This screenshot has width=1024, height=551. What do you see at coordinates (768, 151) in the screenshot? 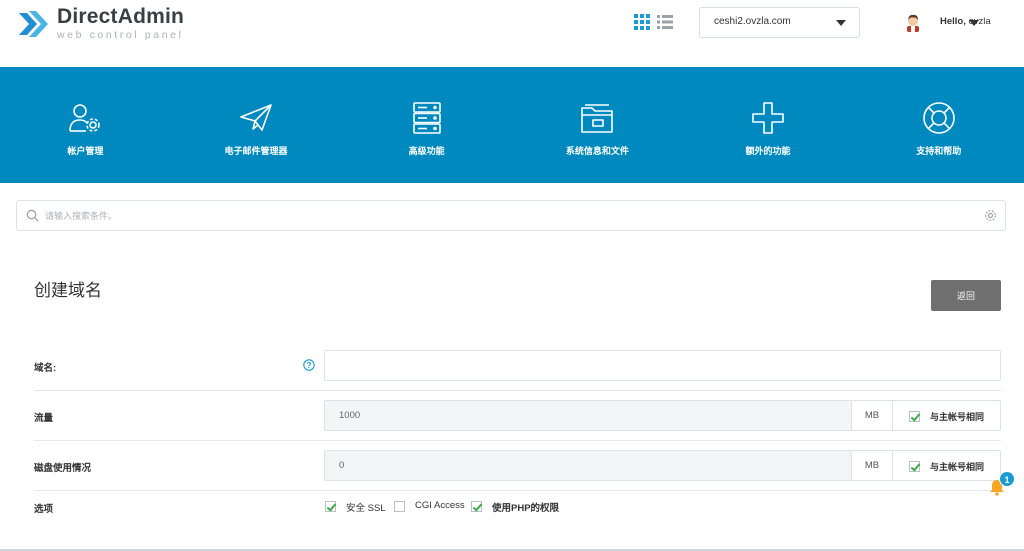
I see `nav-label-extra: 额外的功能` at bounding box center [768, 151].